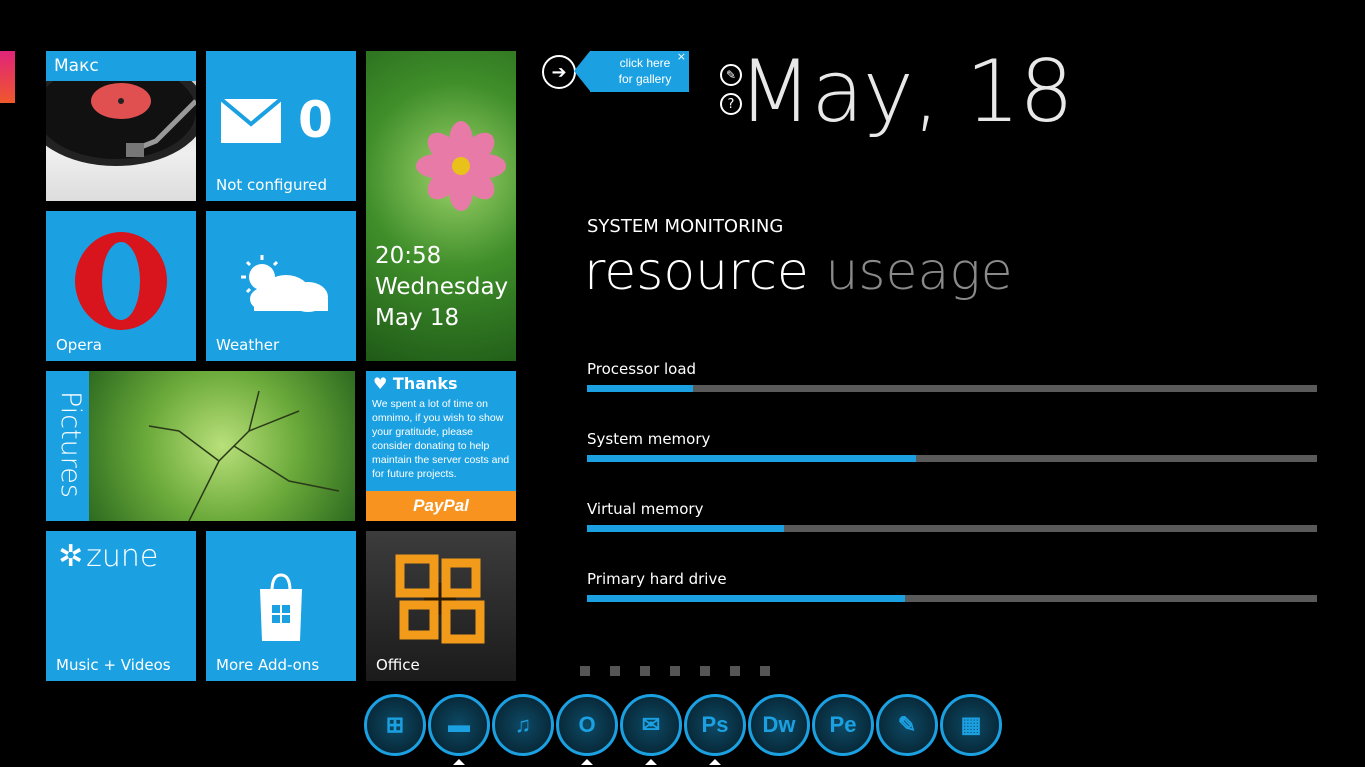 The width and height of the screenshot is (1365, 767). I want to click on question-icon: ?, so click(731, 104).